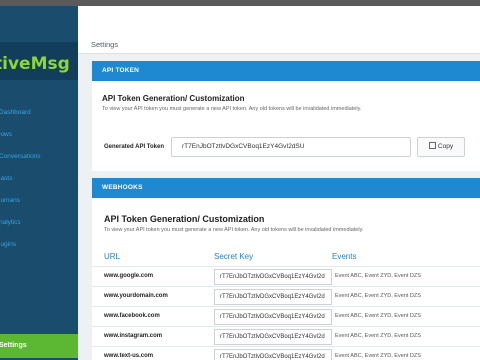  What do you see at coordinates (35, 64) in the screenshot?
I see `app-logo: tiveMsg` at bounding box center [35, 64].